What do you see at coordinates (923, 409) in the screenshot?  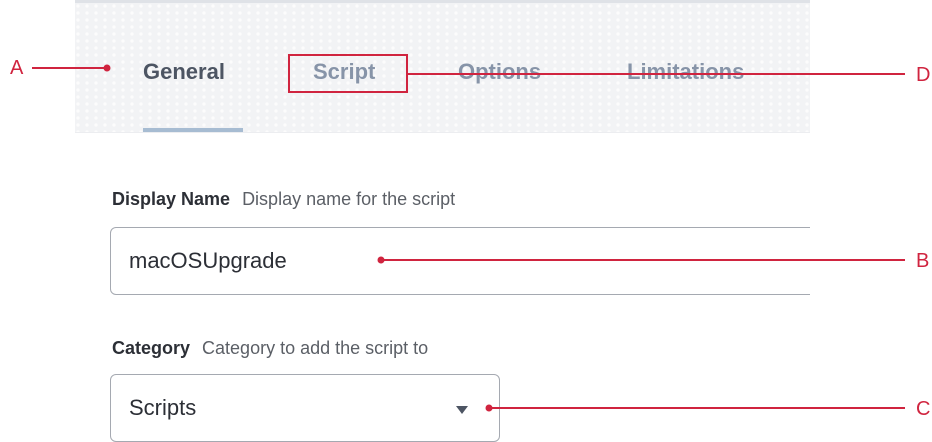 I see `callout-c-label: C` at bounding box center [923, 409].